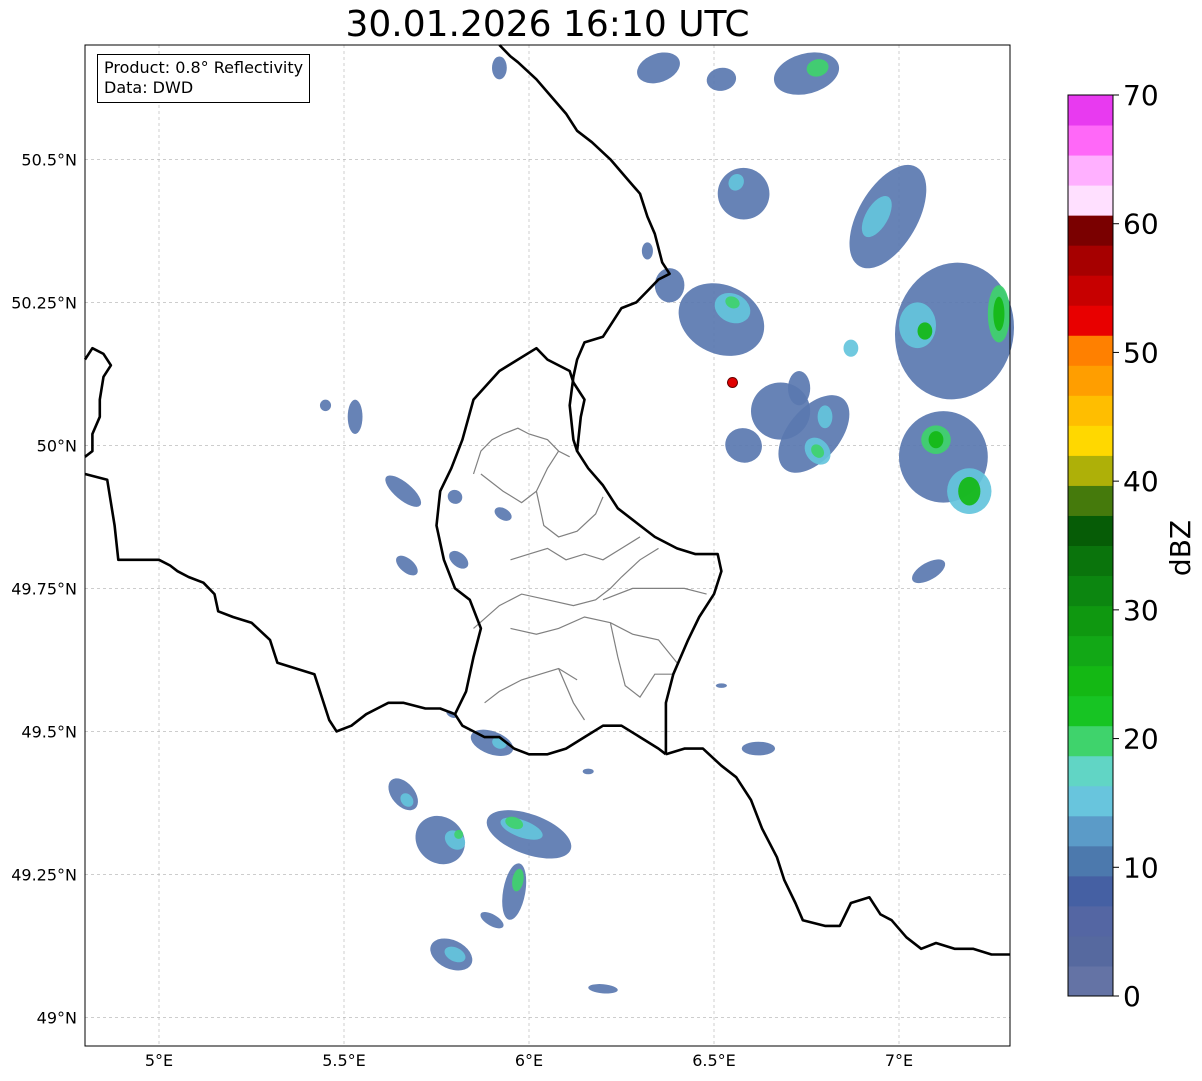 The image size is (1202, 1081). I want to click on data-source-label: Data: DWD, so click(149, 87).